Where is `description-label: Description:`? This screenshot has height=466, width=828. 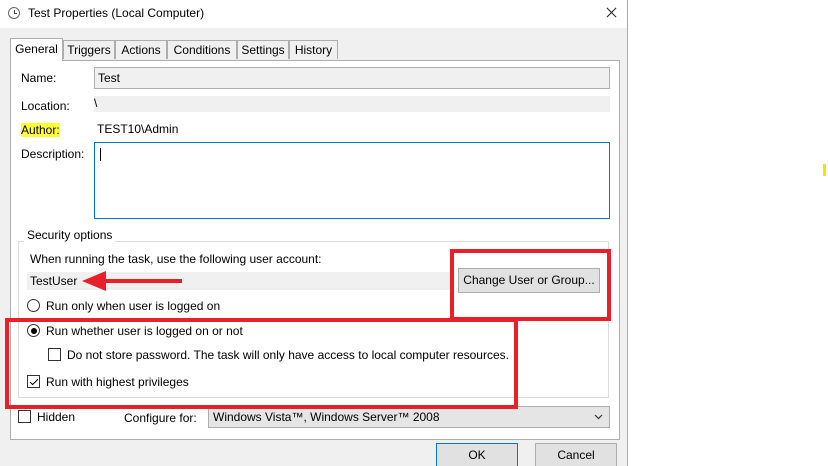
description-label: Description: is located at coordinates (53, 154).